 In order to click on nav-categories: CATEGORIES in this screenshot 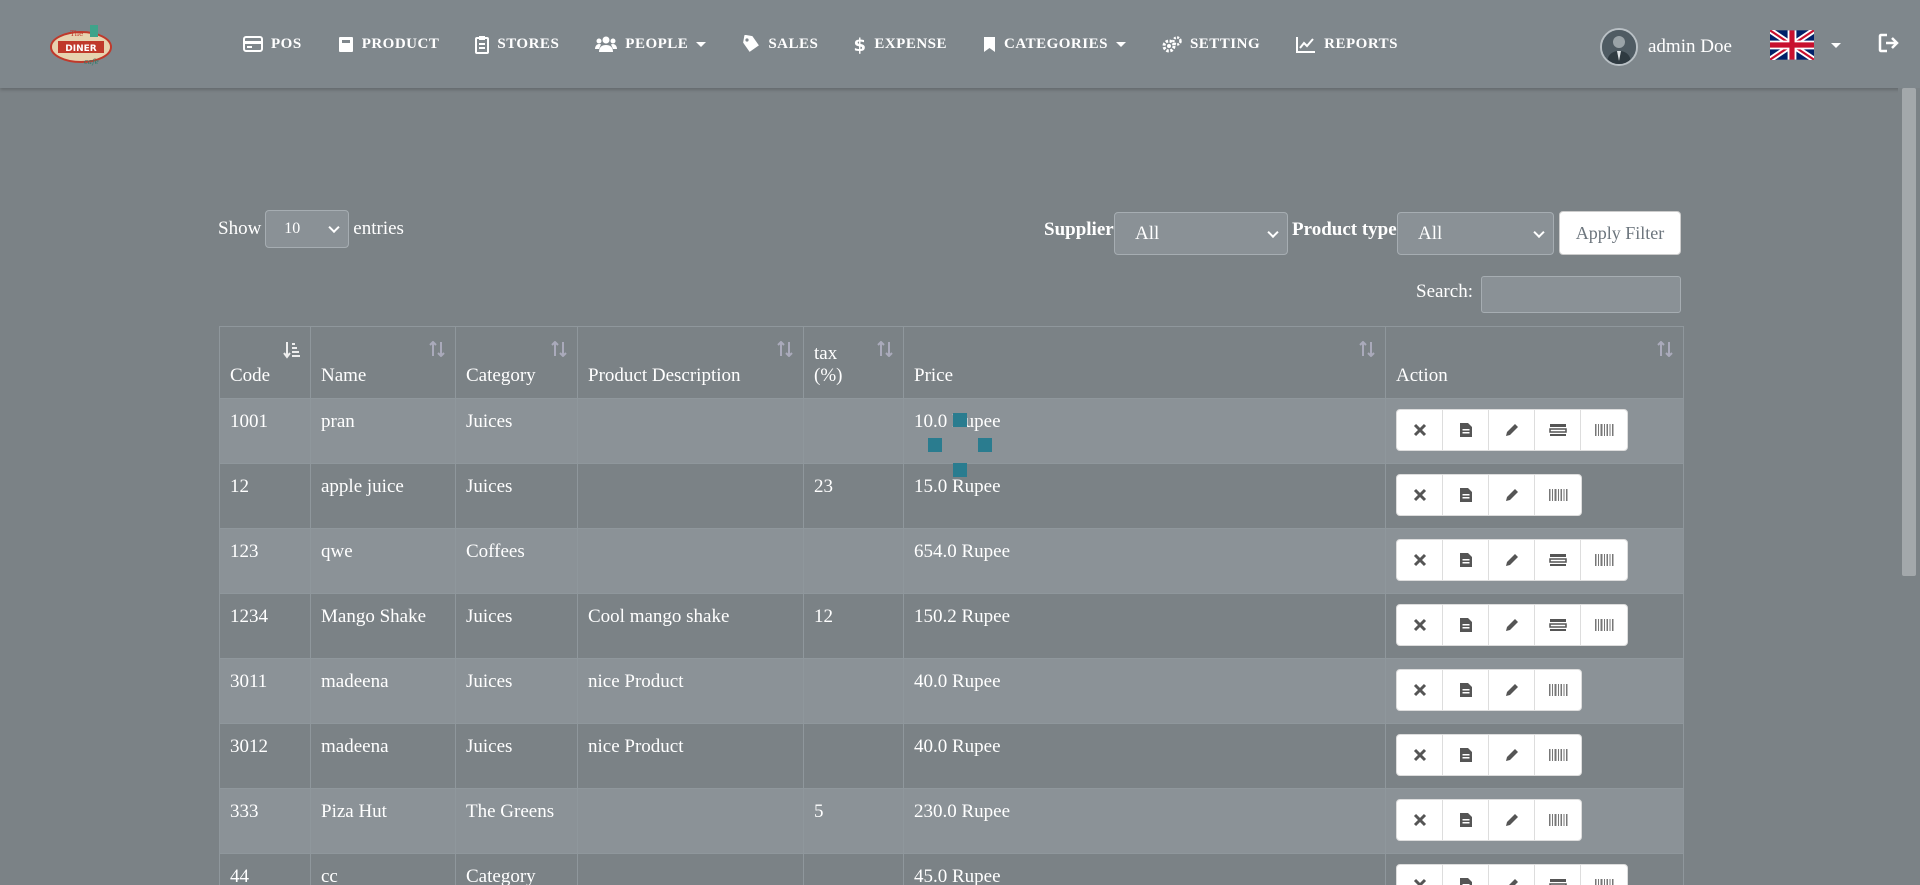, I will do `click(1054, 44)`.